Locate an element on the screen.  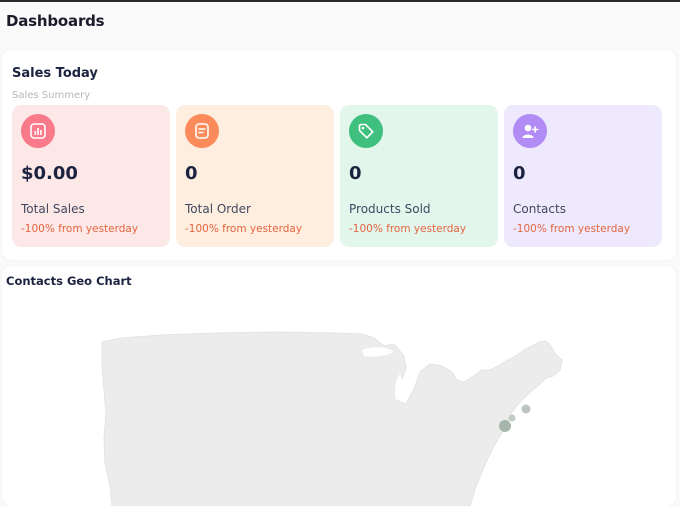
stat-card-total-order: 0 Total Order -100% from yesterday is located at coordinates (255, 176).